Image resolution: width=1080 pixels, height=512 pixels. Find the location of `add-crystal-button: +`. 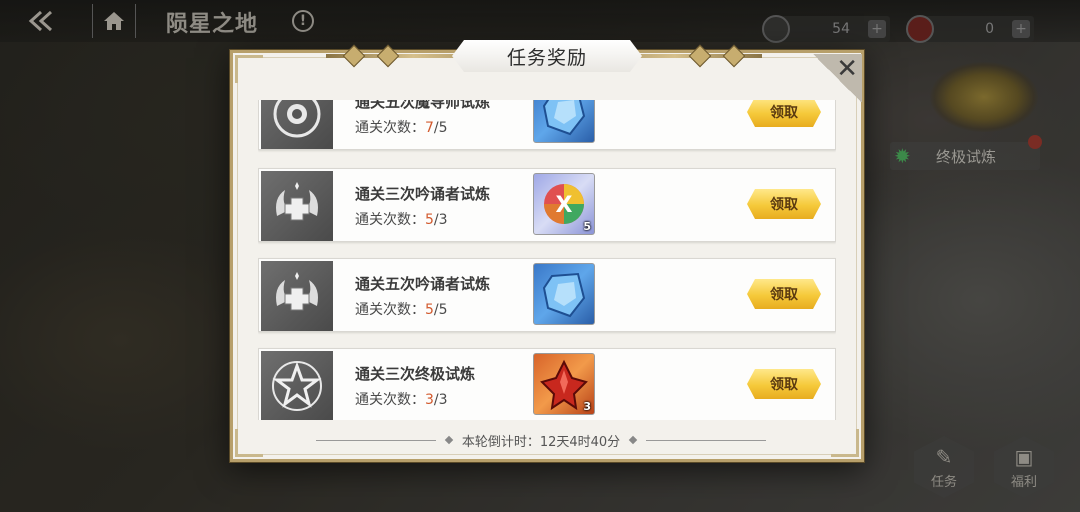

add-crystal-button: + is located at coordinates (1021, 29).